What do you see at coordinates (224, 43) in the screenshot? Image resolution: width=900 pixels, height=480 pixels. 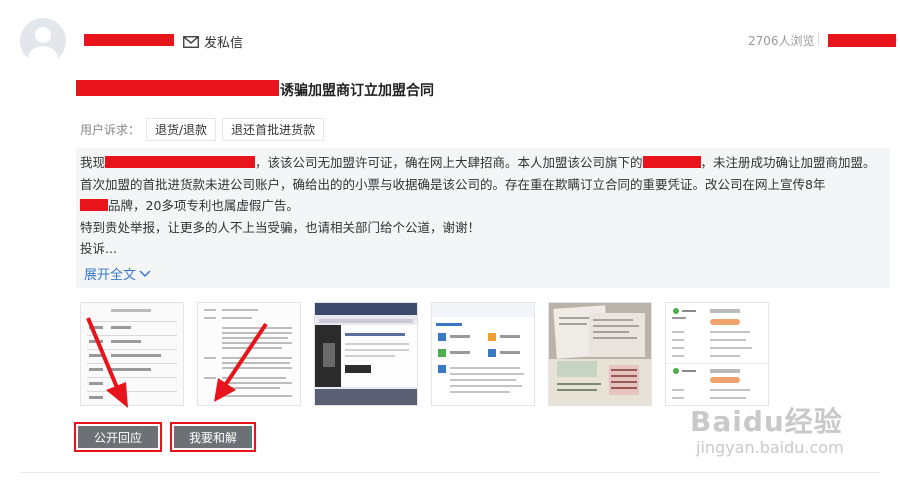 I see `private-message-label: 发私信` at bounding box center [224, 43].